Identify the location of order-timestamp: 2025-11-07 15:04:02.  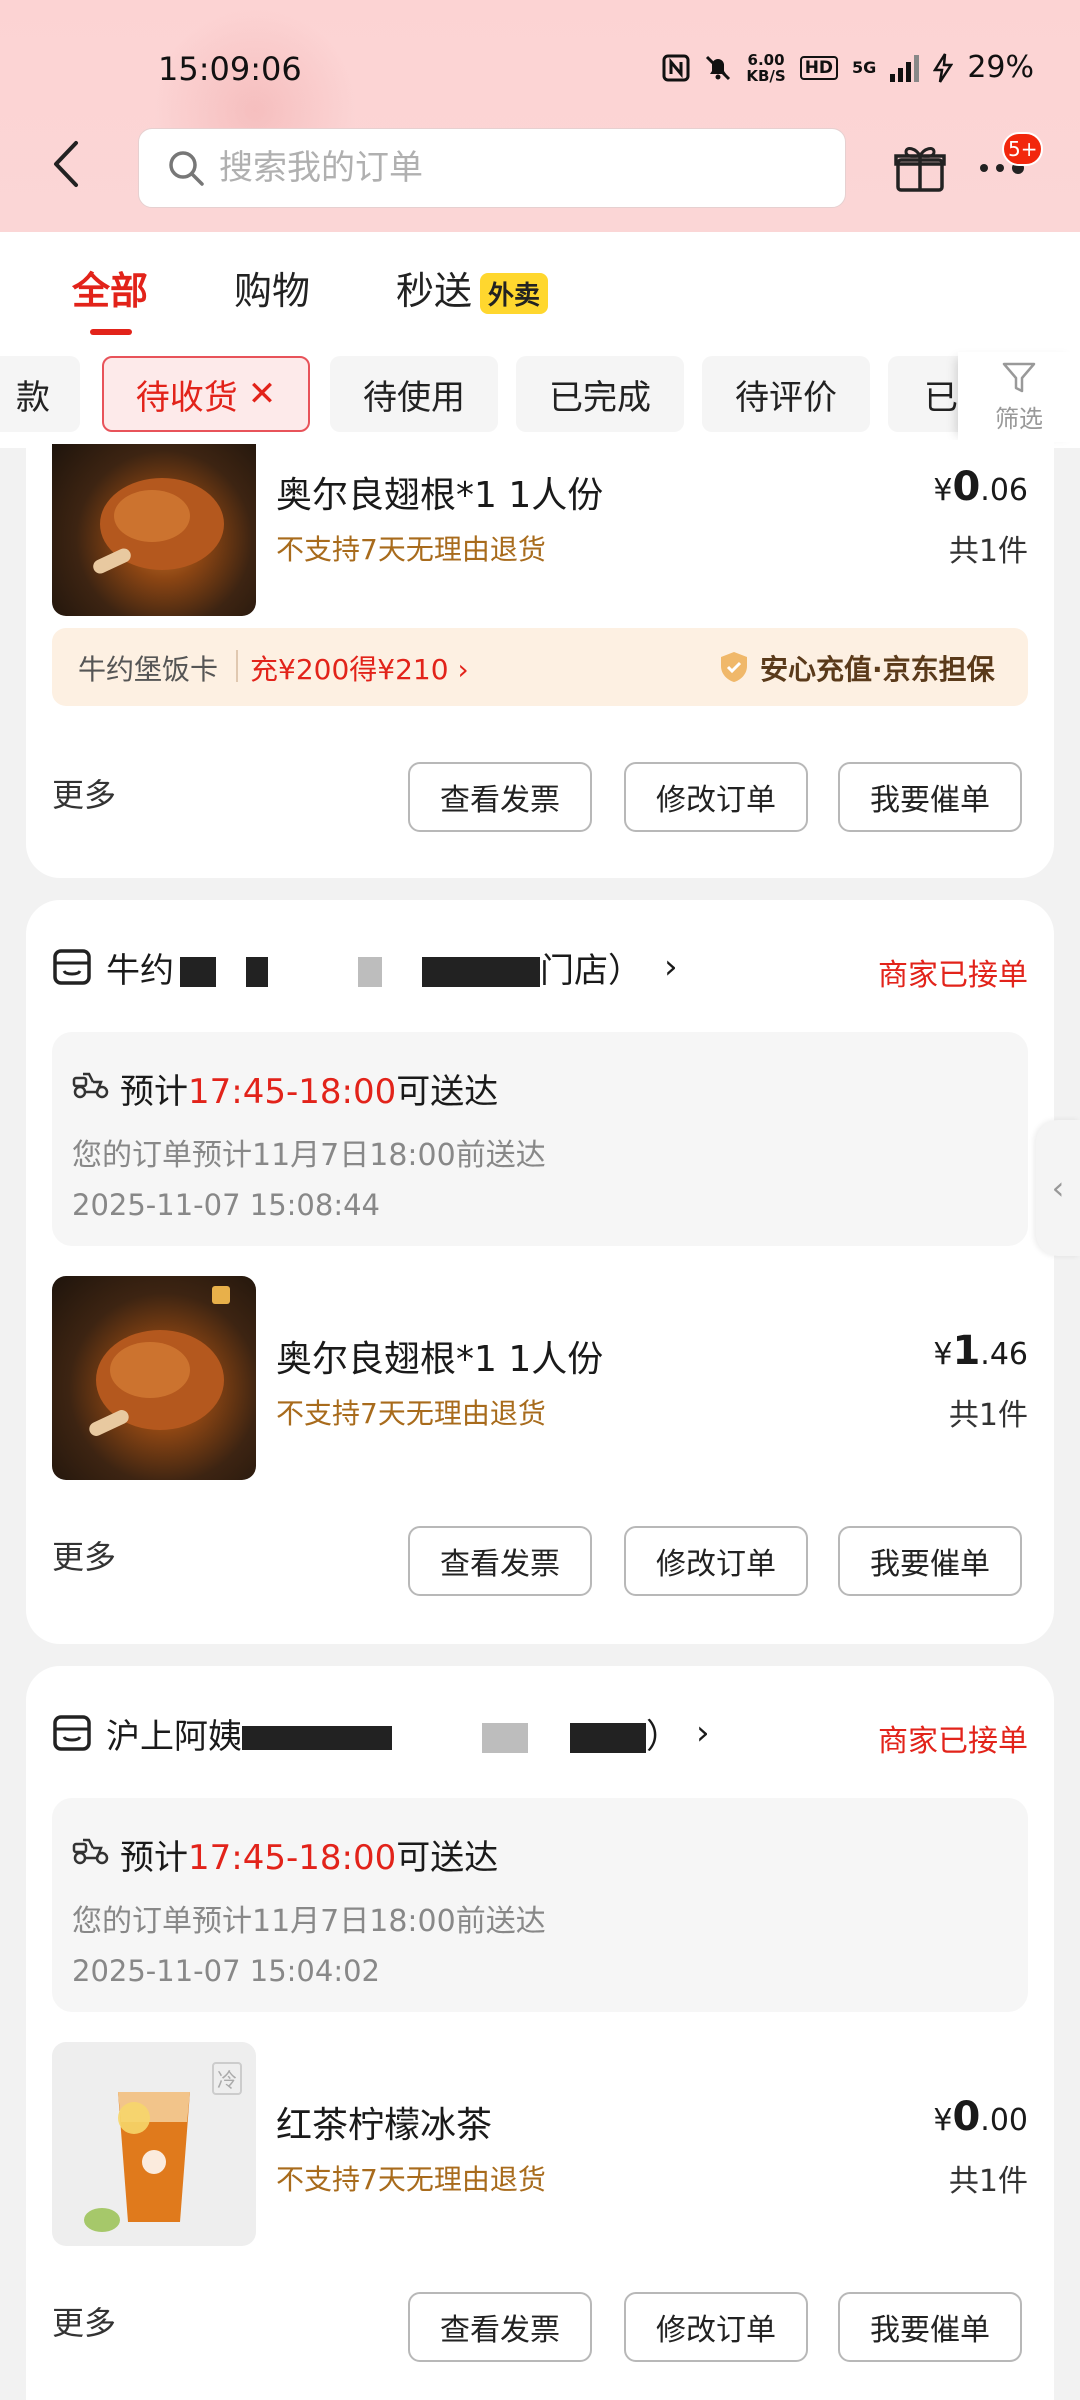
(226, 1971).